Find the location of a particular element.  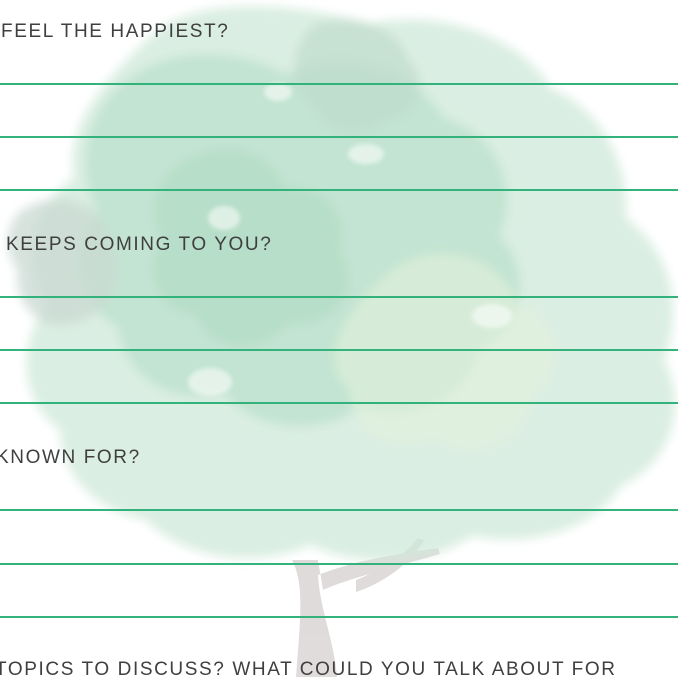

question-happiest: FEEL THE HAPPIEST? is located at coordinates (115, 31).